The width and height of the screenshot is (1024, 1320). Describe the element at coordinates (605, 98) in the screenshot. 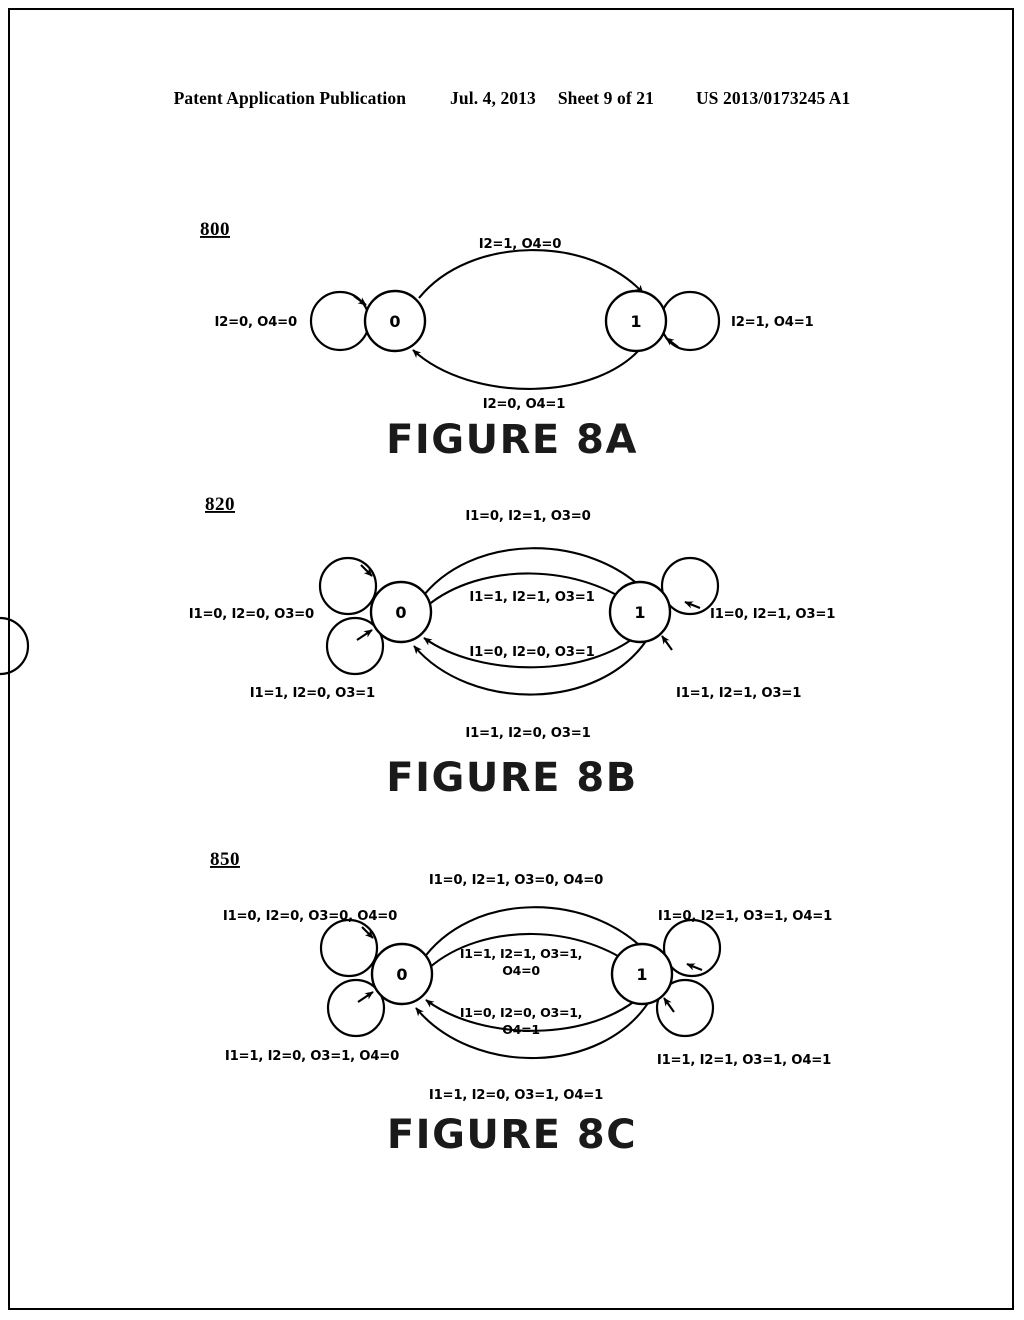

I see `header-sheet-number: Sheet 9 of 21` at that location.